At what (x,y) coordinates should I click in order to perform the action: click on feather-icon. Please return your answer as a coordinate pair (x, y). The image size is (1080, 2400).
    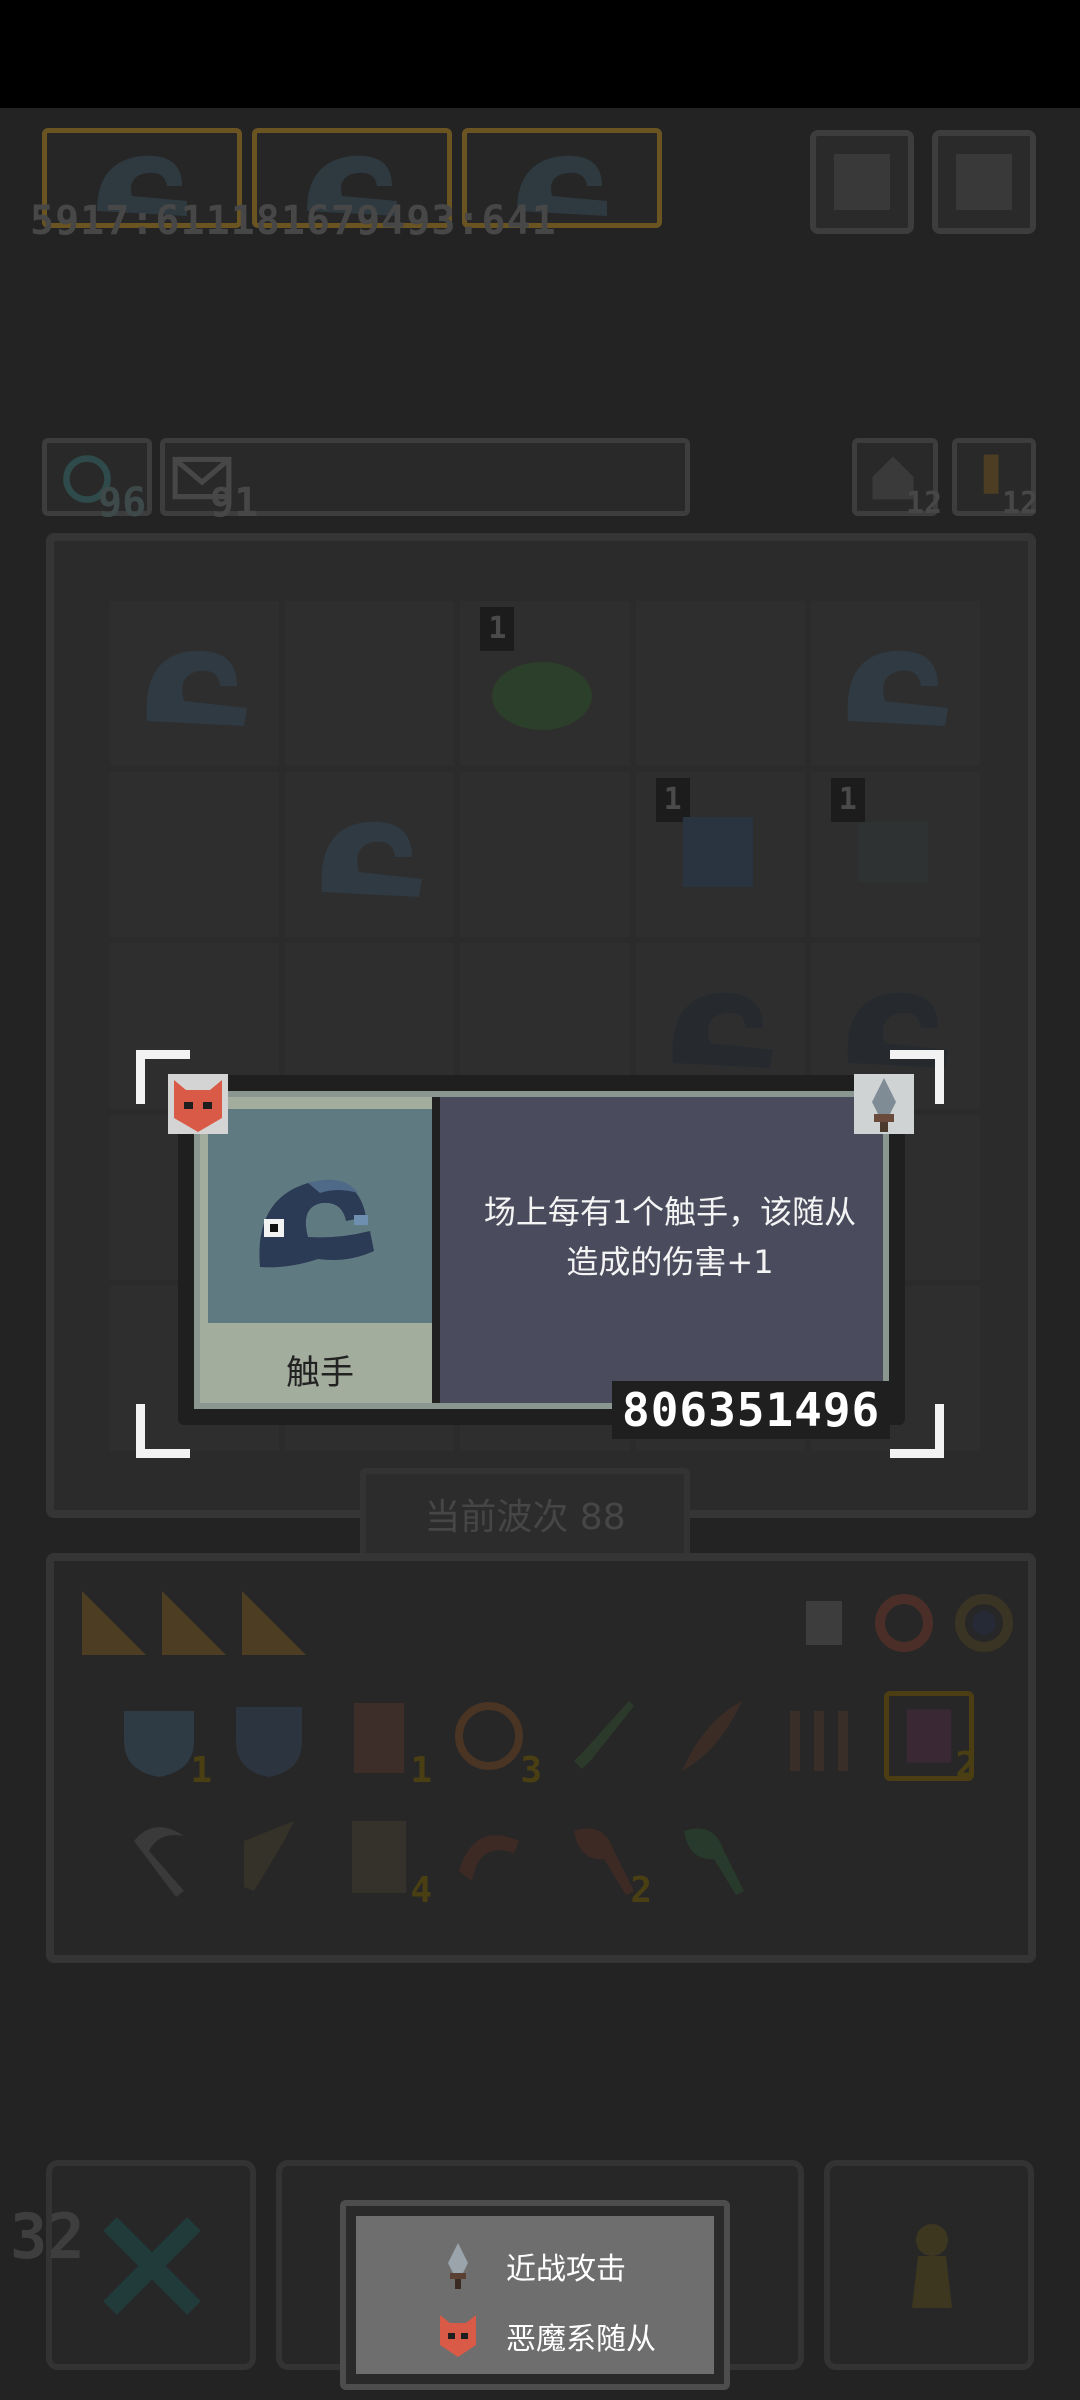
    Looking at the image, I should click on (709, 1736).